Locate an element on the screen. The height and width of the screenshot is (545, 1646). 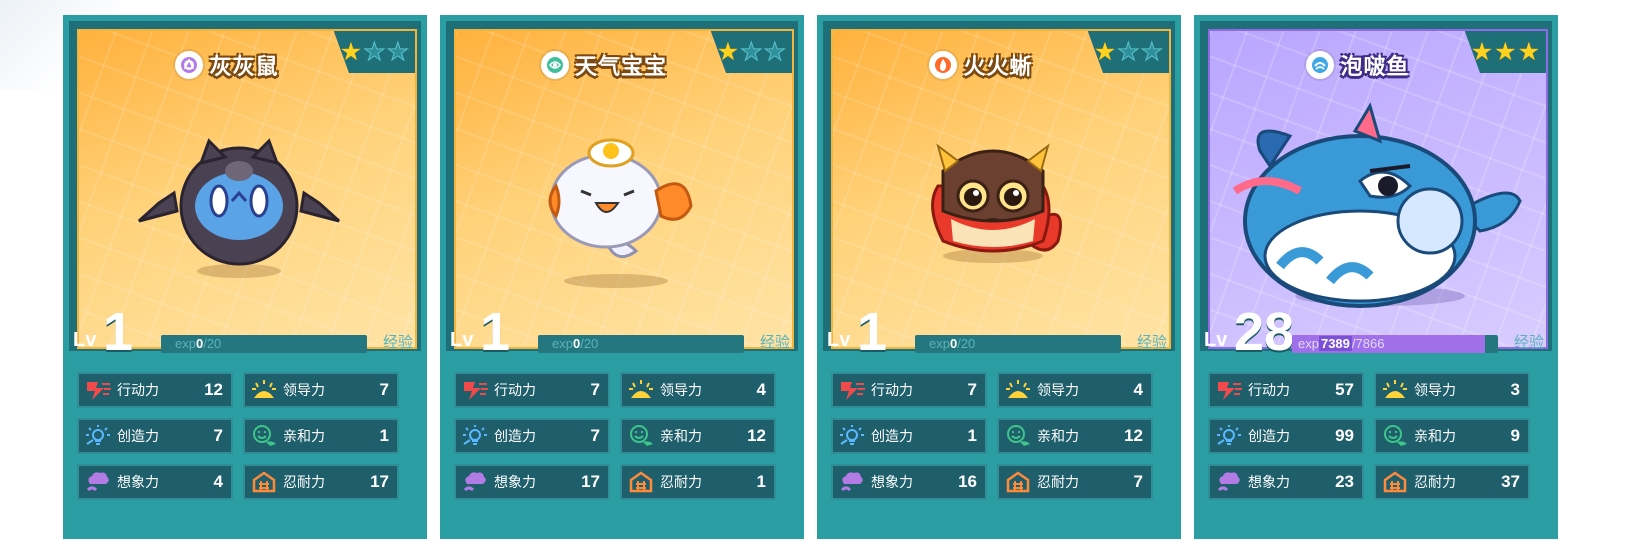
exp-current: 7389 is located at coordinates (1335, 343).